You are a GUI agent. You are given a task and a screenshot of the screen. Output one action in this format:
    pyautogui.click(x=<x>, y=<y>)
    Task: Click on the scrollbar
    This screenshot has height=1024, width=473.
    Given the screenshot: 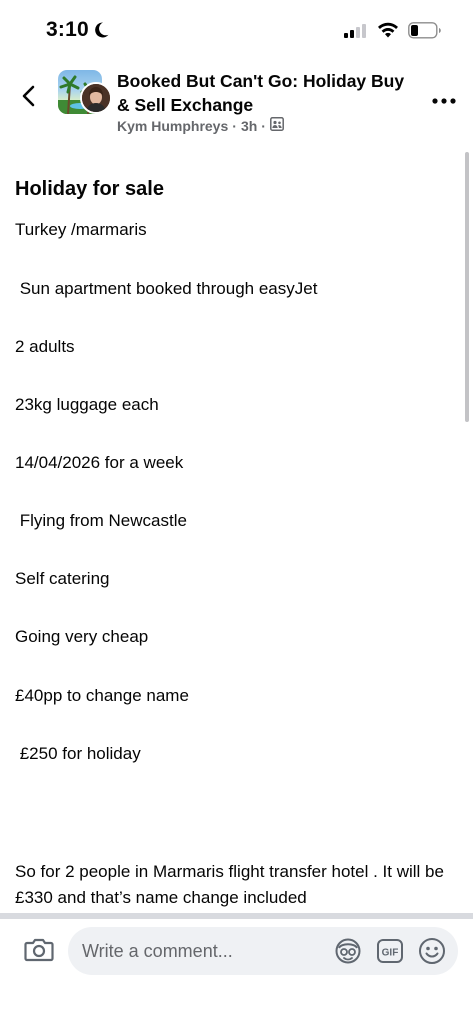 What is the action you would take?
    pyautogui.click(x=467, y=287)
    